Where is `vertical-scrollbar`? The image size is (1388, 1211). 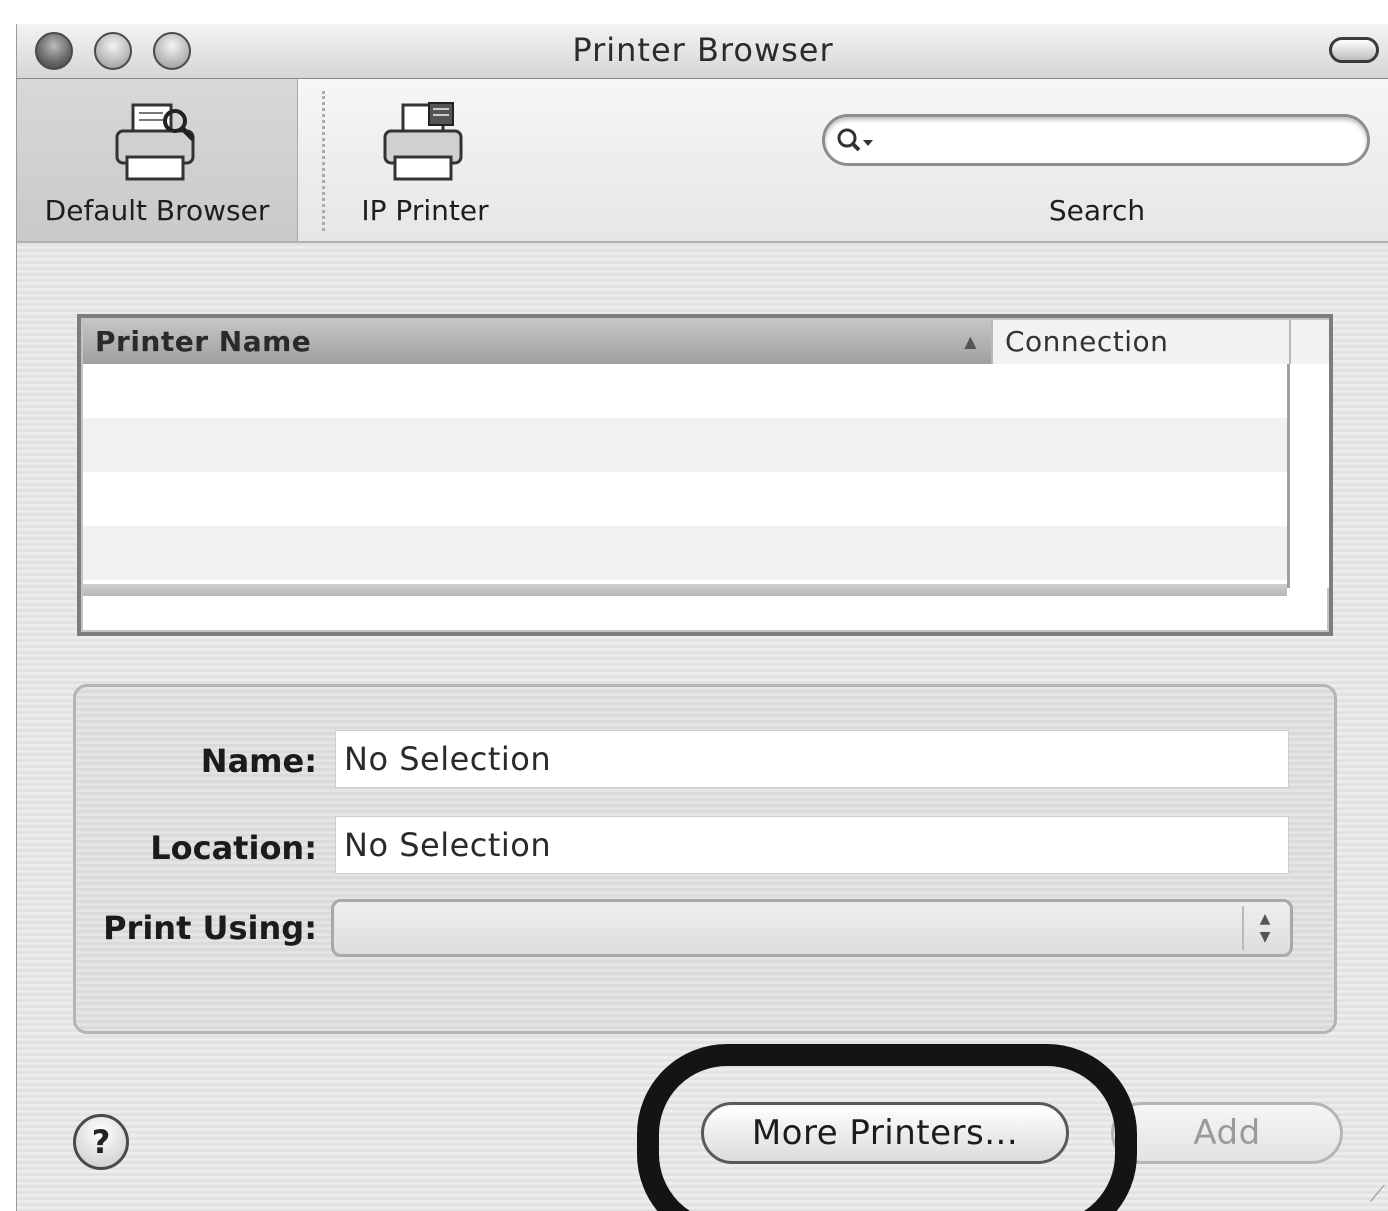 vertical-scrollbar is located at coordinates (1308, 476).